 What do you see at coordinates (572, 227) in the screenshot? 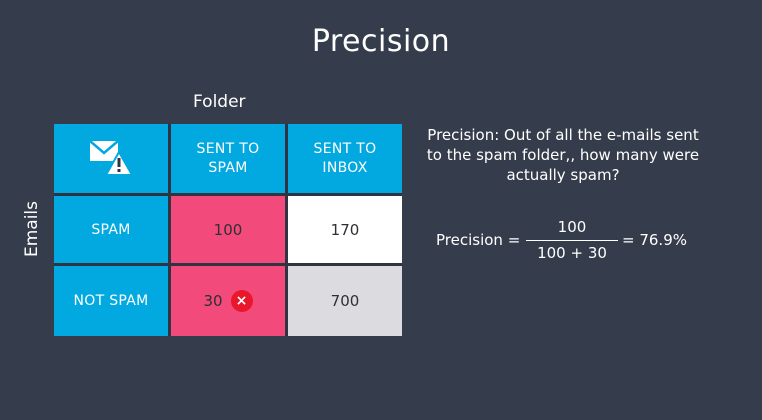
I see `formula-numerator: 100` at bounding box center [572, 227].